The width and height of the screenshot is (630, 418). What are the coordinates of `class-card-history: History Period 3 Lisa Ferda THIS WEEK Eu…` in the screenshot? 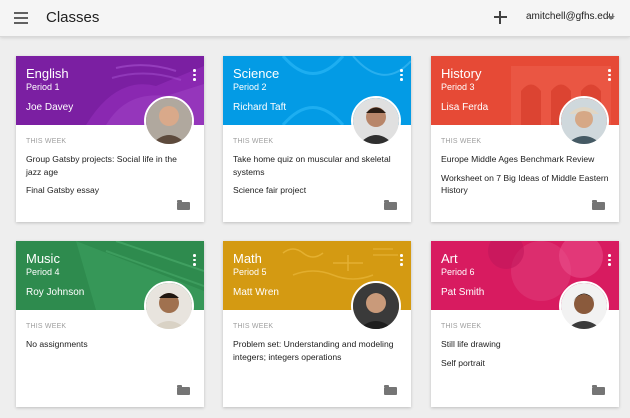 It's located at (525, 139).